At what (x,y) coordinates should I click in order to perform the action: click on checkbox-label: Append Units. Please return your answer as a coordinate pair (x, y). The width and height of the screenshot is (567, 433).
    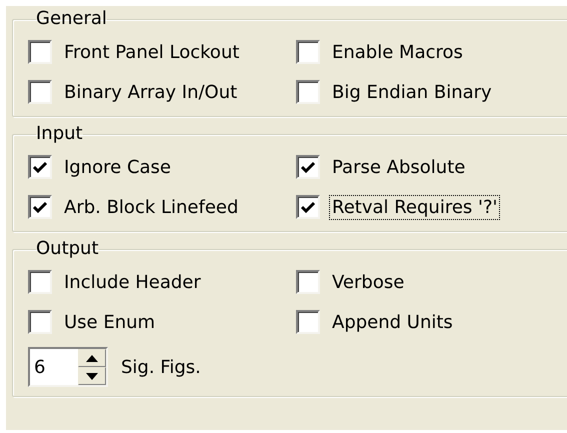
    Looking at the image, I should click on (392, 322).